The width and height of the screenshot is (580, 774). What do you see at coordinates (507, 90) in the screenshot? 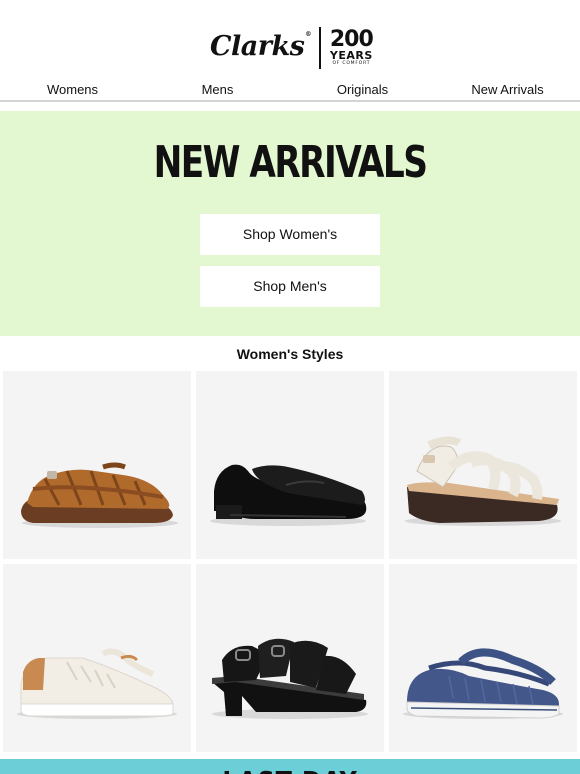
I see `nav-item-new-arrivals: New Arrivals` at bounding box center [507, 90].